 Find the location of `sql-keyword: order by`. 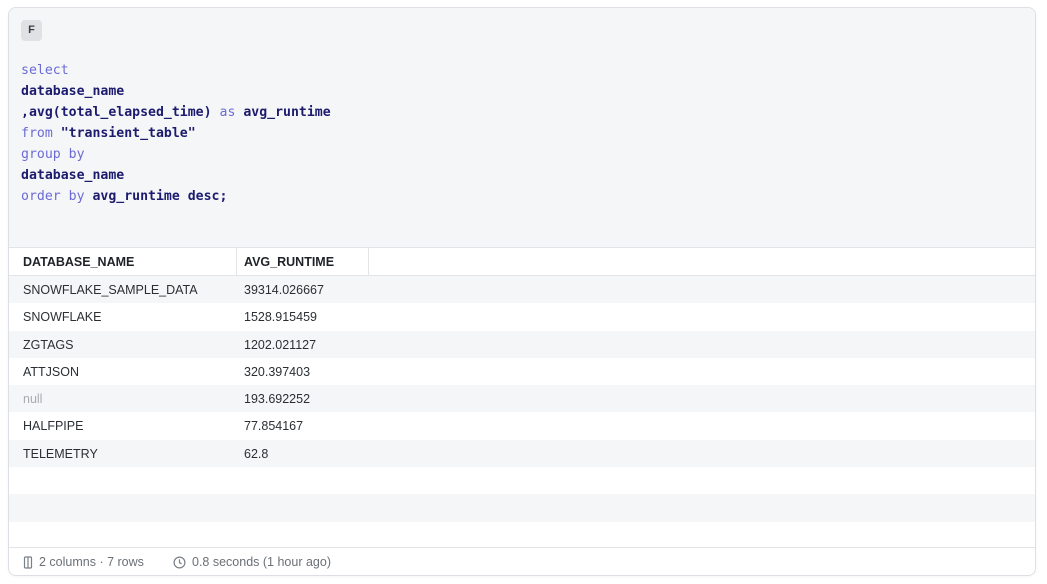

sql-keyword: order by is located at coordinates (57, 196).